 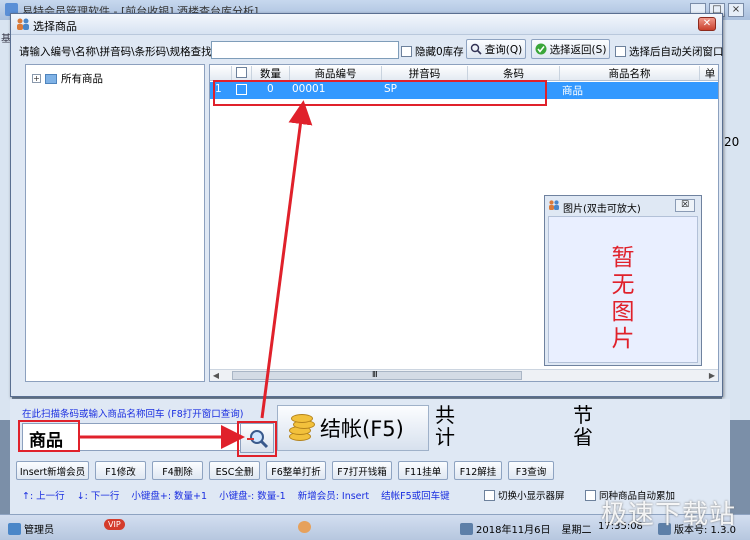 What do you see at coordinates (466, 528) in the screenshot?
I see `monitor-icon` at bounding box center [466, 528].